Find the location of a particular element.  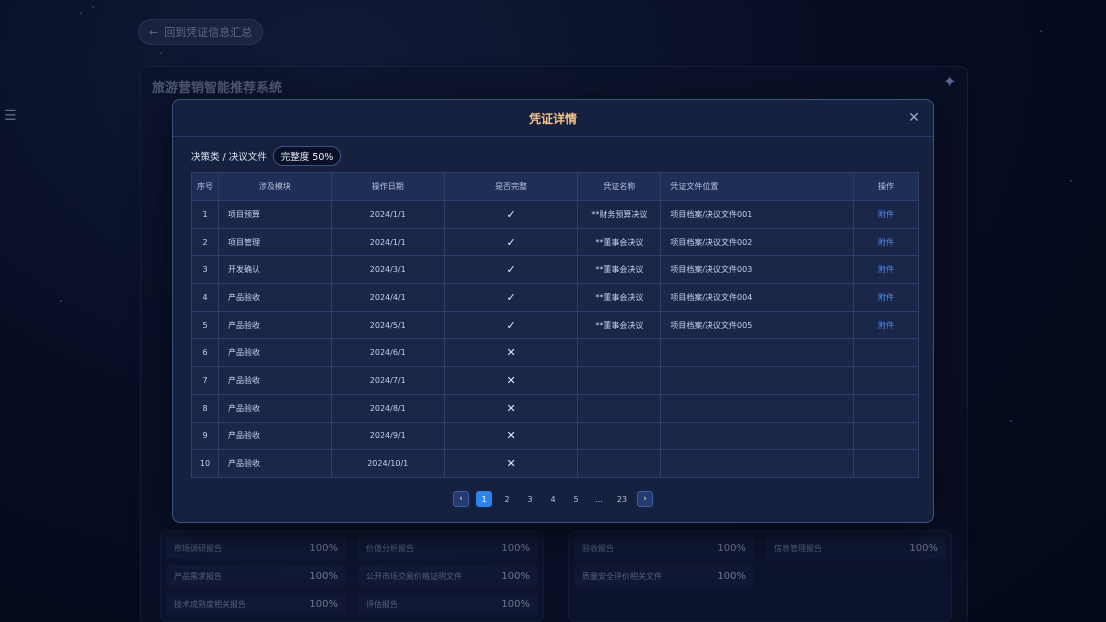

row-index: 3 is located at coordinates (205, 270).